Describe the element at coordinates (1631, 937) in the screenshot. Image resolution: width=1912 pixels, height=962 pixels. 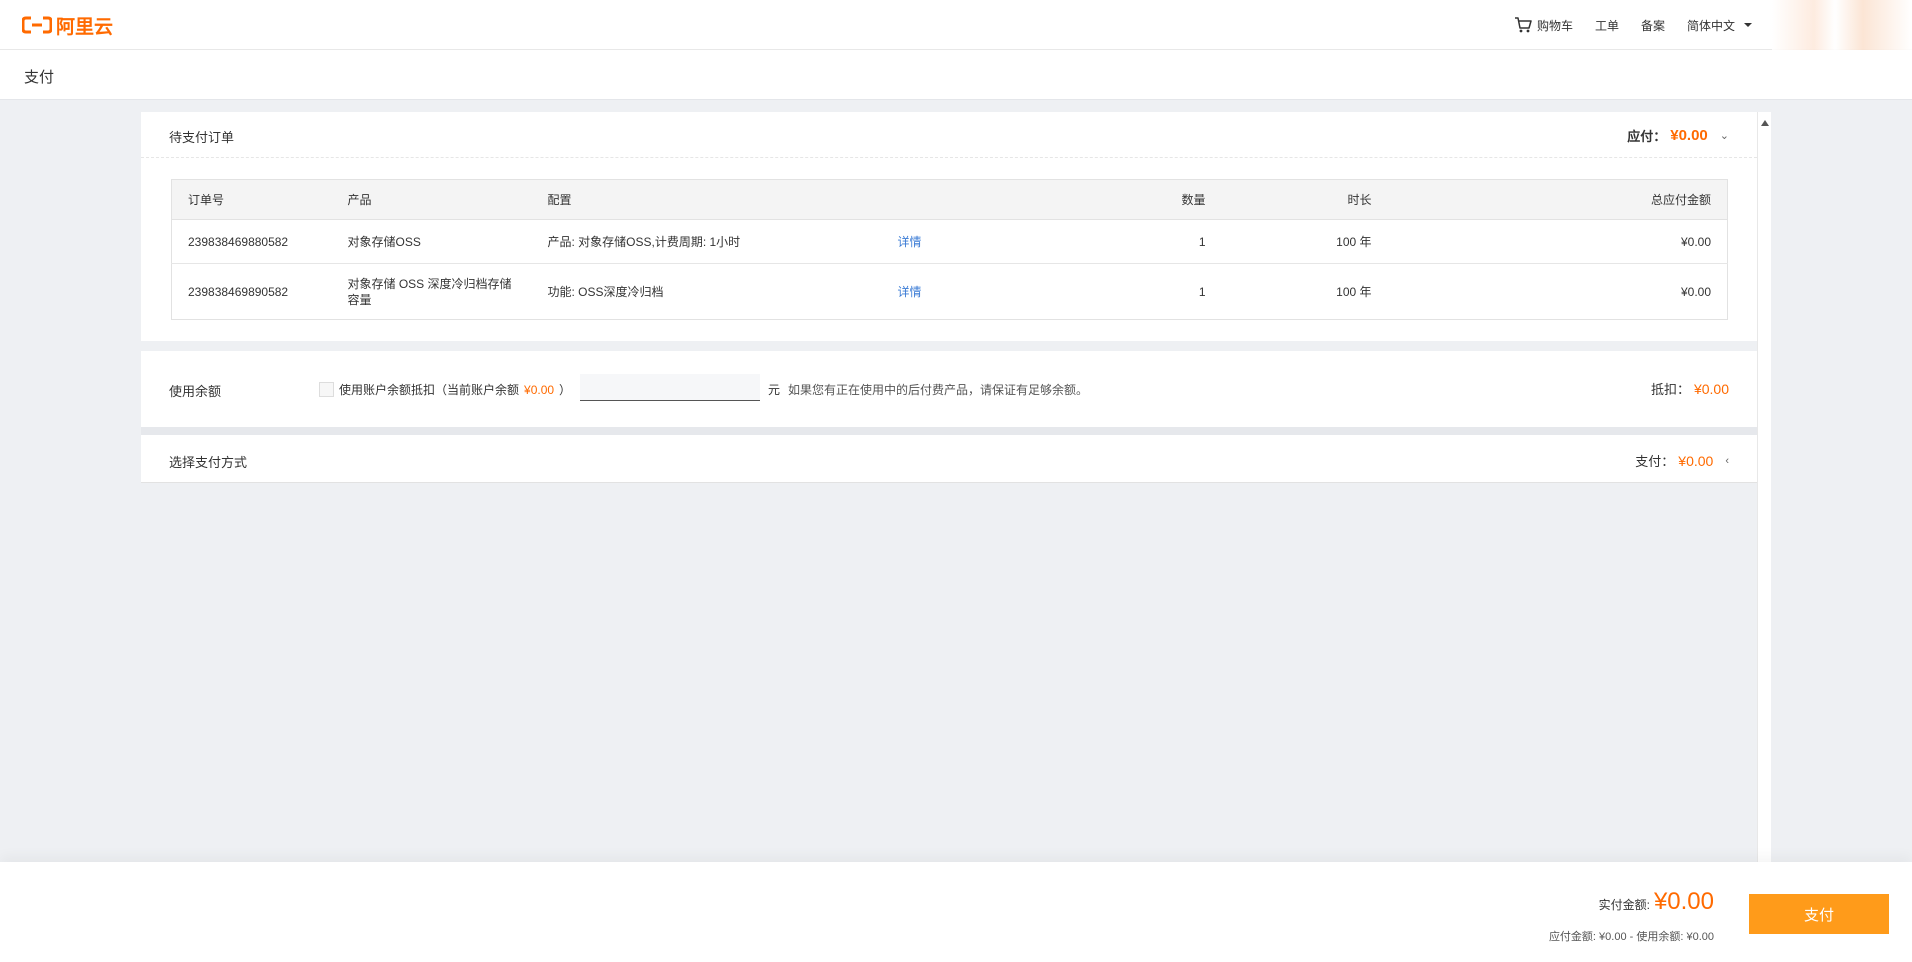
I see `amount-breakdown: 应付金额: ¥0.00 - 使用余额: ¥0.00` at that location.